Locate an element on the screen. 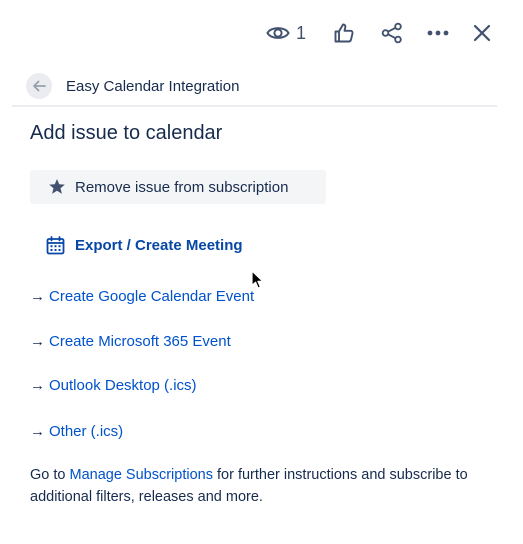  remove-subscription-button: Remove issue from subscription is located at coordinates (178, 187).